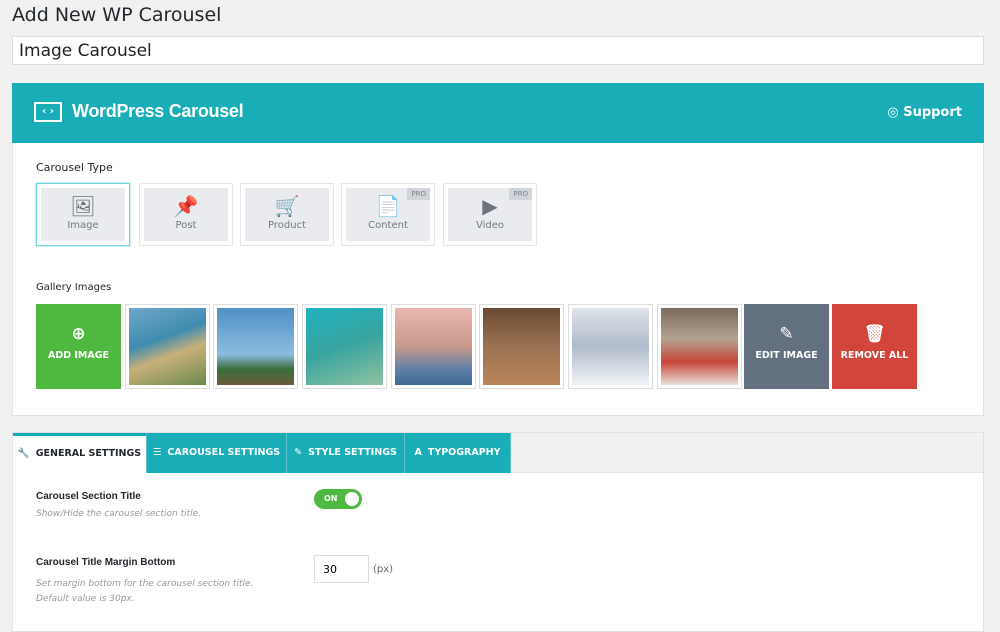  I want to click on type-inner: 🛒 Product, so click(287, 214).